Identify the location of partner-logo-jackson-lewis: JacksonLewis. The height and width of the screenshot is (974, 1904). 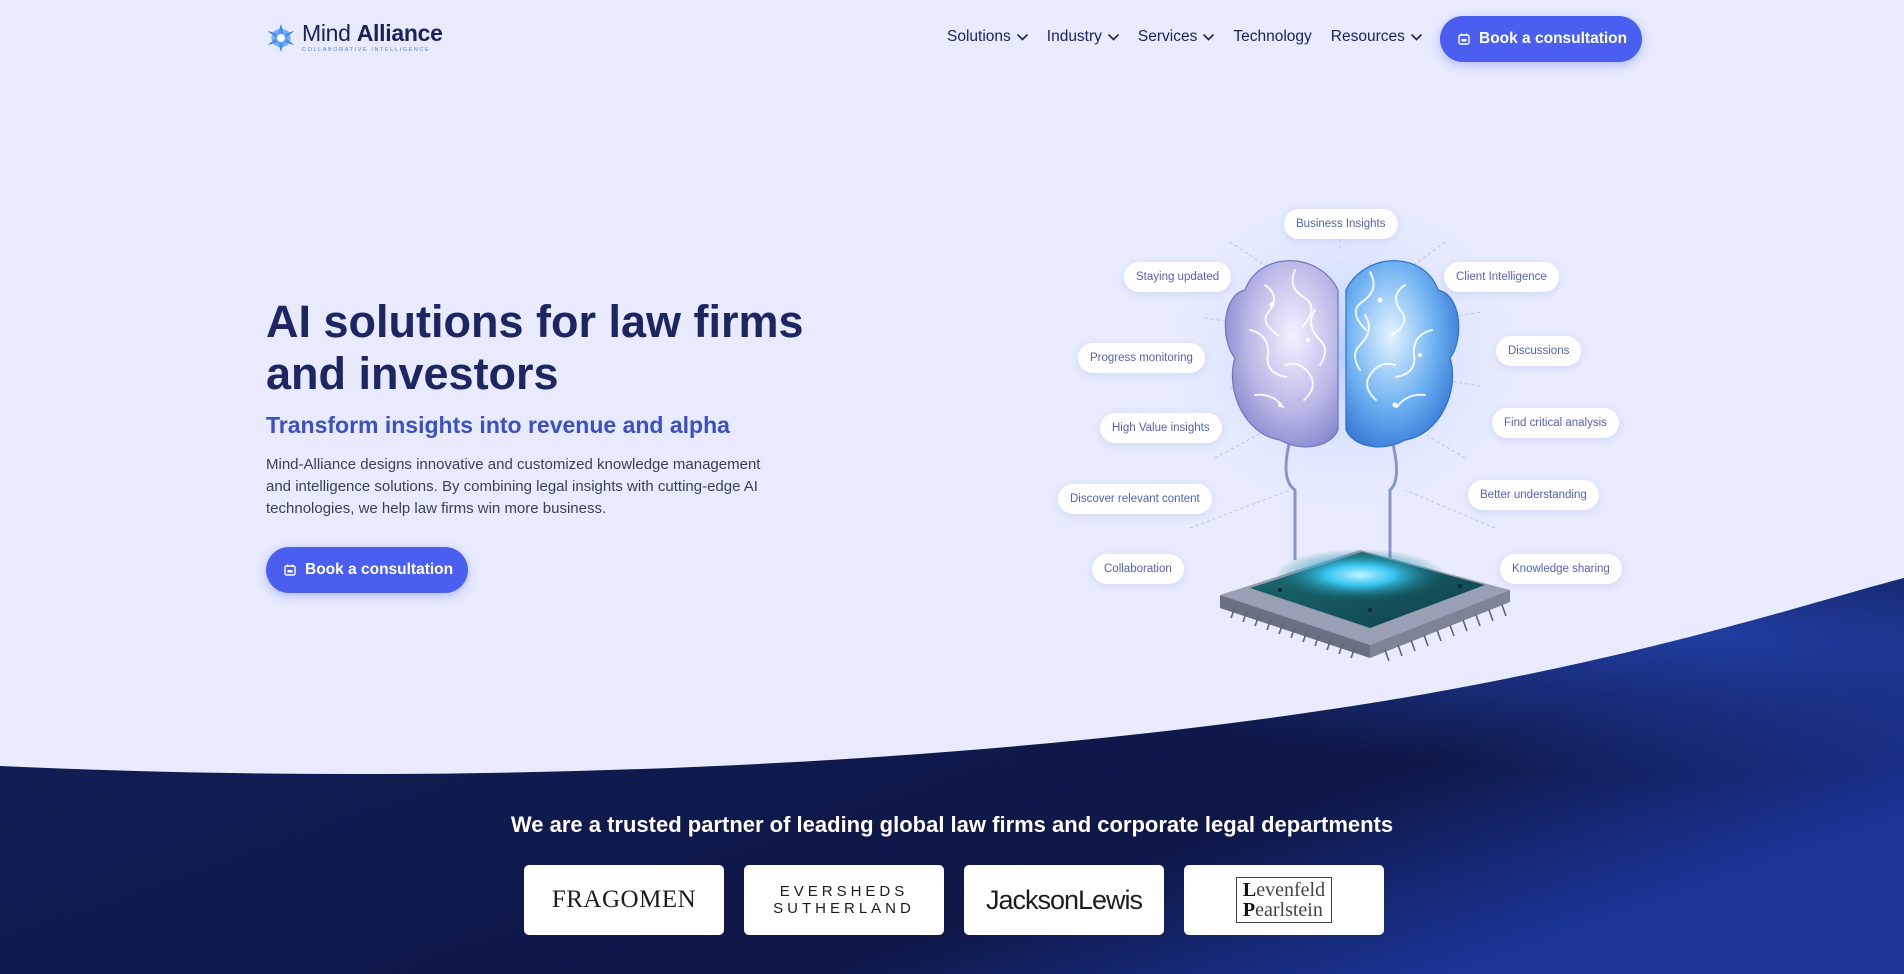
(1064, 900).